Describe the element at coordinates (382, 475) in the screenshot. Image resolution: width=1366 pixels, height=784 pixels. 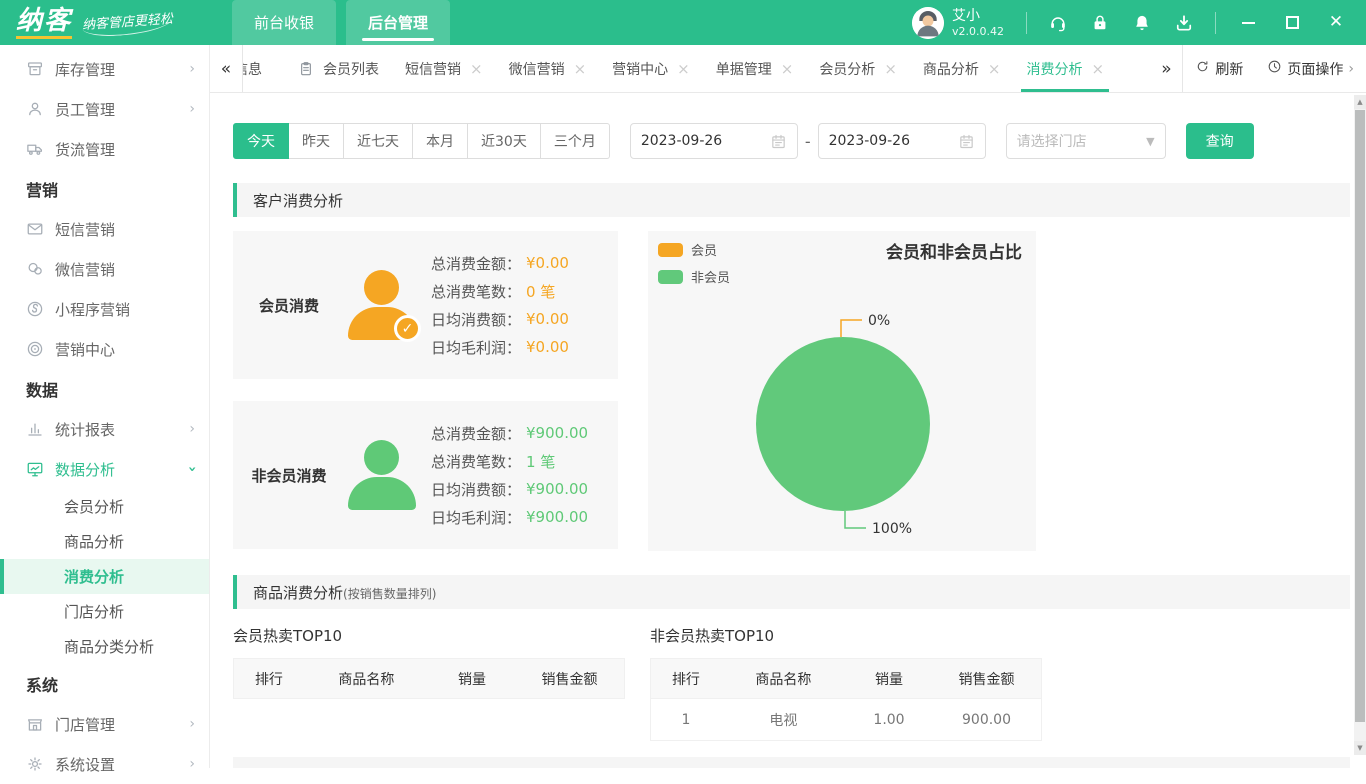
I see `person-icon` at that location.